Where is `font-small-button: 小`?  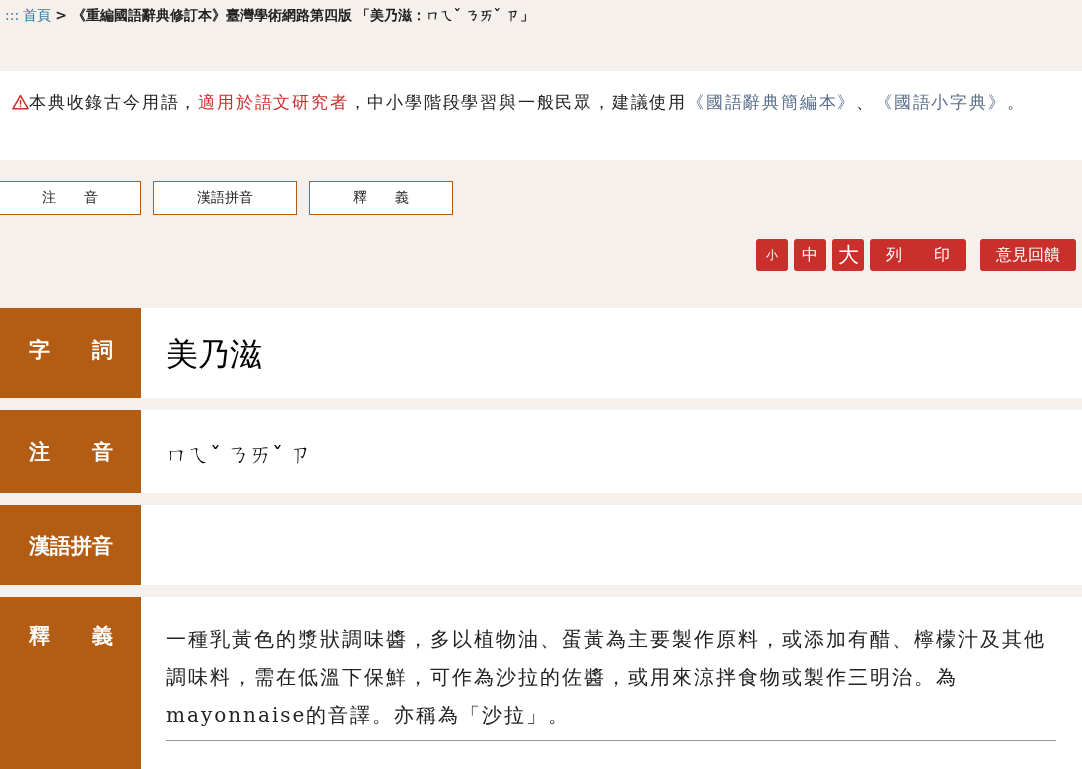 font-small-button: 小 is located at coordinates (772, 255).